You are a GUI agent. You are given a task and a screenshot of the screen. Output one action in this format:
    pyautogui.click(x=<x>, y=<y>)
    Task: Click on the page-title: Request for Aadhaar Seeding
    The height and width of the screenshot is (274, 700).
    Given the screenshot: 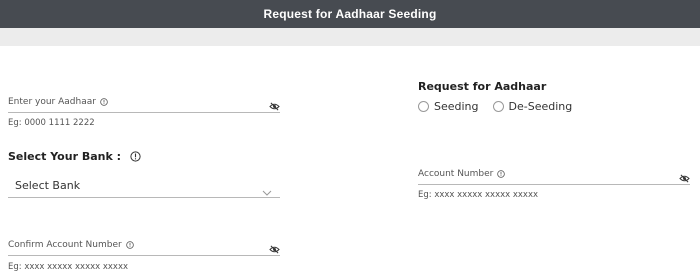 What is the action you would take?
    pyautogui.click(x=350, y=14)
    